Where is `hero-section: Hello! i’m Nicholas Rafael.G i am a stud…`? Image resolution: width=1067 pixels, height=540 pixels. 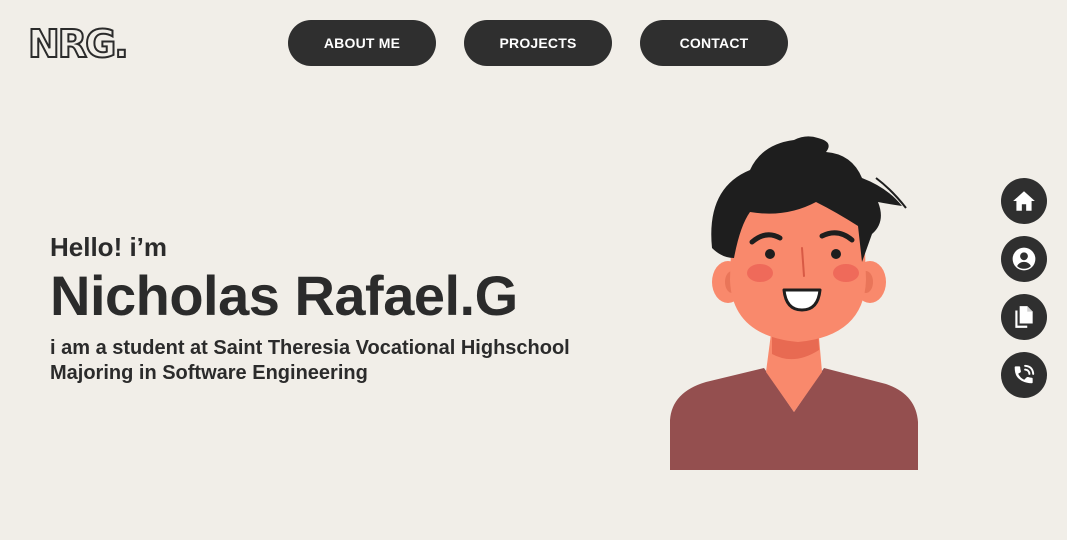
hero-section: Hello! i’m Nicholas Rafael.G i am a stud… is located at coordinates (310, 308).